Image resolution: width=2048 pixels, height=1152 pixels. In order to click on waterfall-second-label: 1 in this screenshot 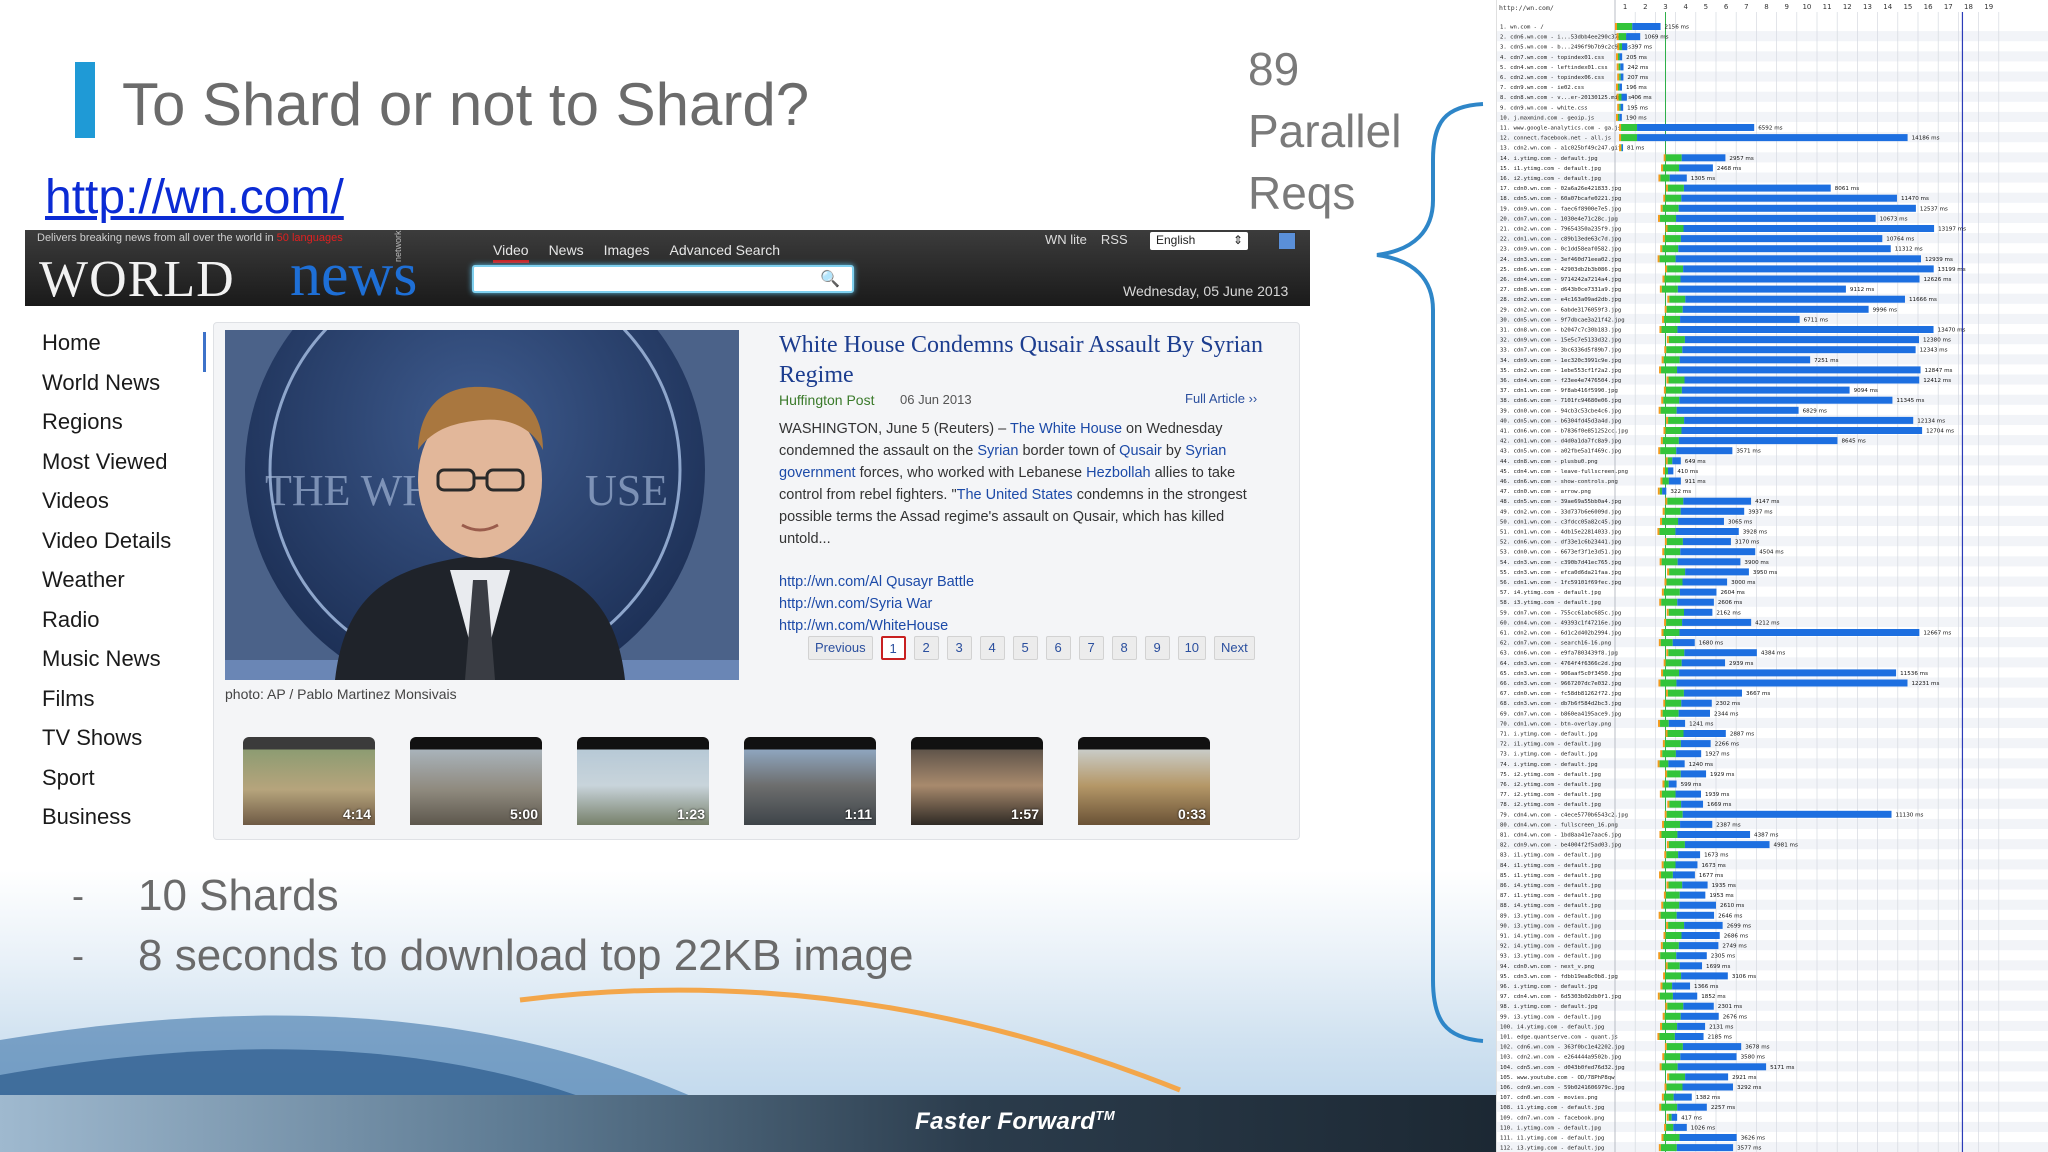, I will do `click(1625, 7)`.